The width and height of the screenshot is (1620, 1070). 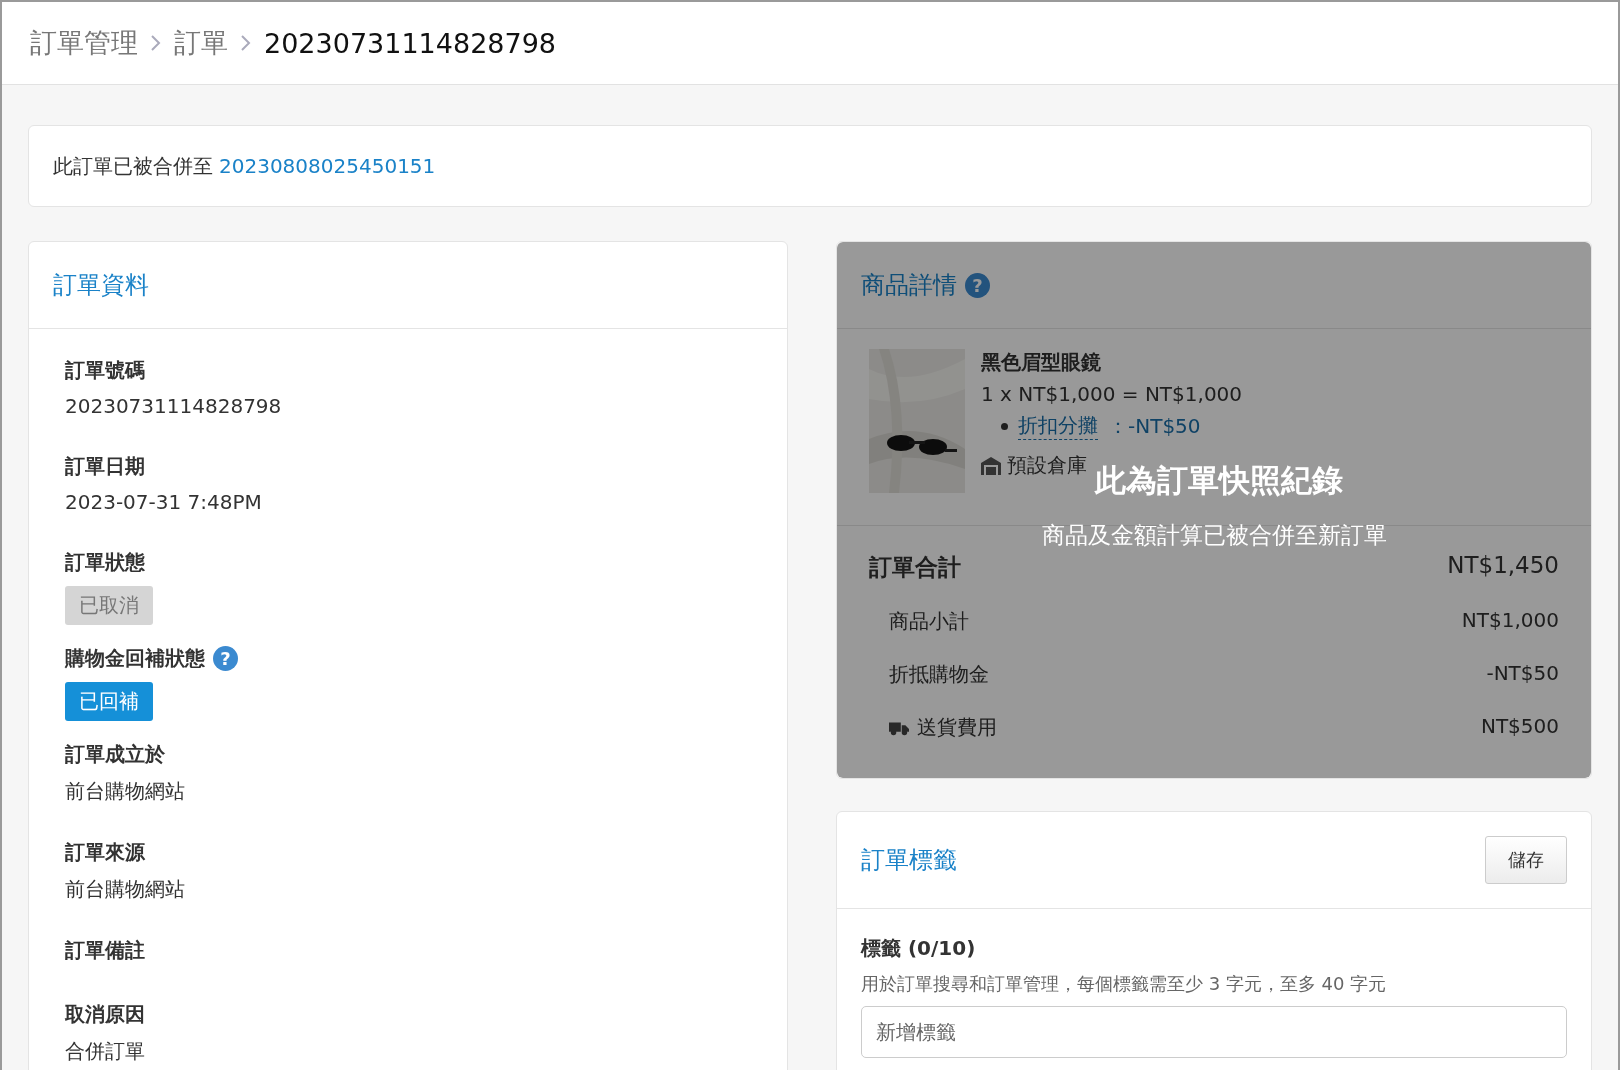 I want to click on line-label: 折抵購物金, so click(x=939, y=674).